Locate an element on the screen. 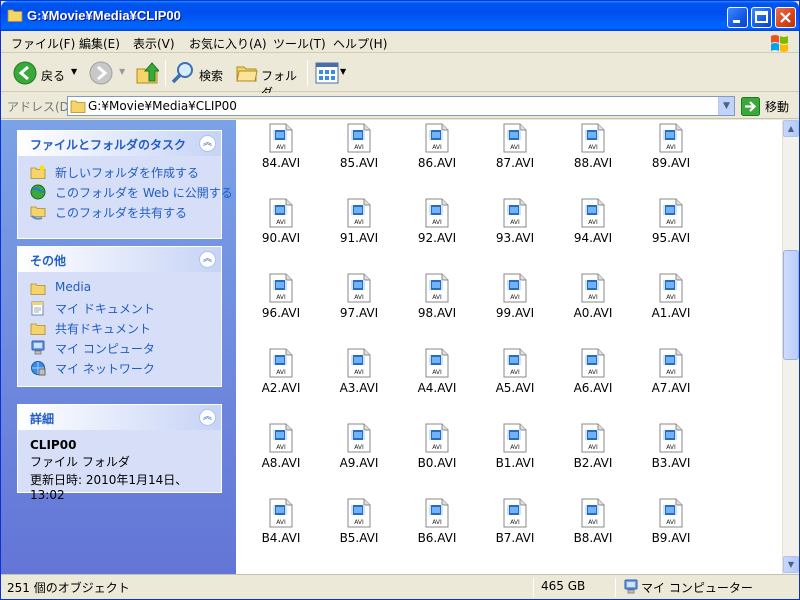 Image resolution: width=800 pixels, height=600 pixels. forward-dropdown-icon: ▼ is located at coordinates (122, 71).